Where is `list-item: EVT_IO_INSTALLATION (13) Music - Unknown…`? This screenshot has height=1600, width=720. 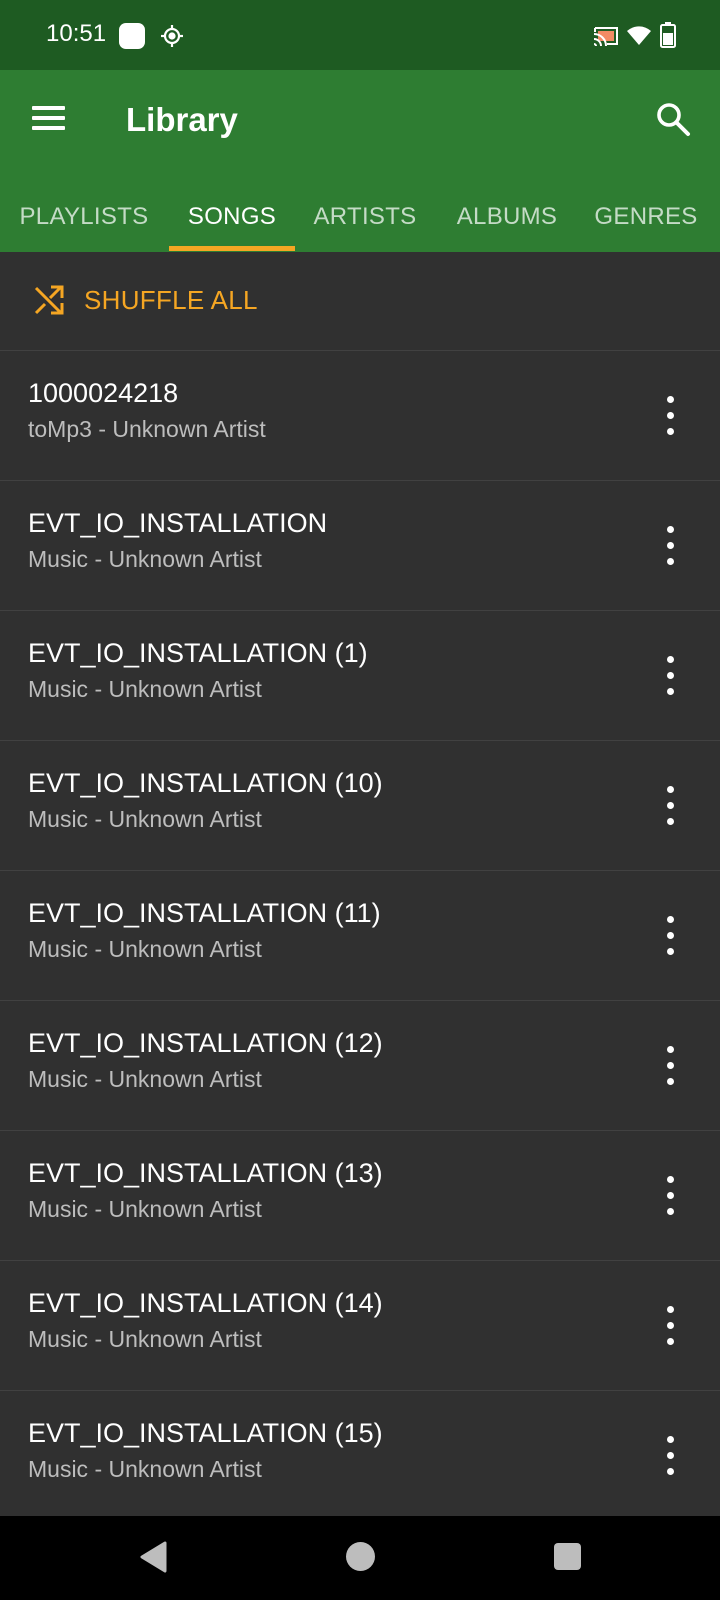 list-item: EVT_IO_INSTALLATION (13) Music - Unknown… is located at coordinates (360, 1196).